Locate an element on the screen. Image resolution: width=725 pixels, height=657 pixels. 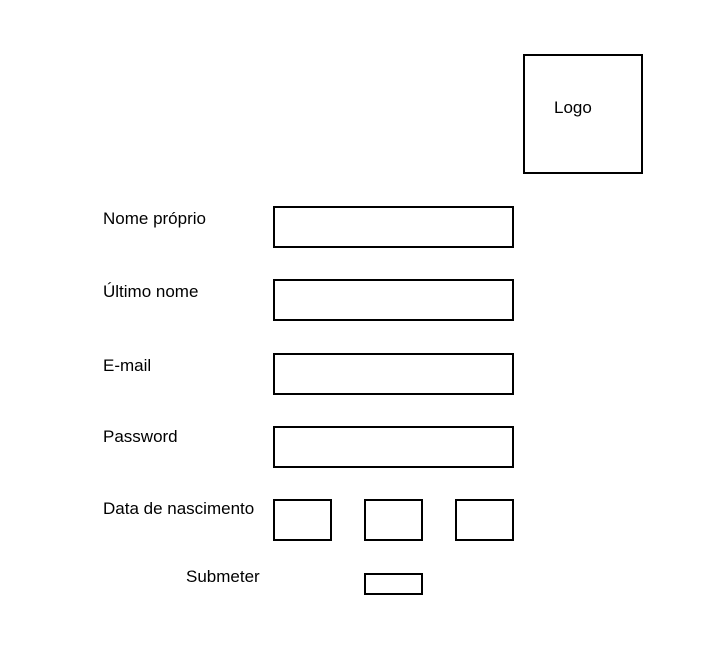
password-input is located at coordinates (393, 447).